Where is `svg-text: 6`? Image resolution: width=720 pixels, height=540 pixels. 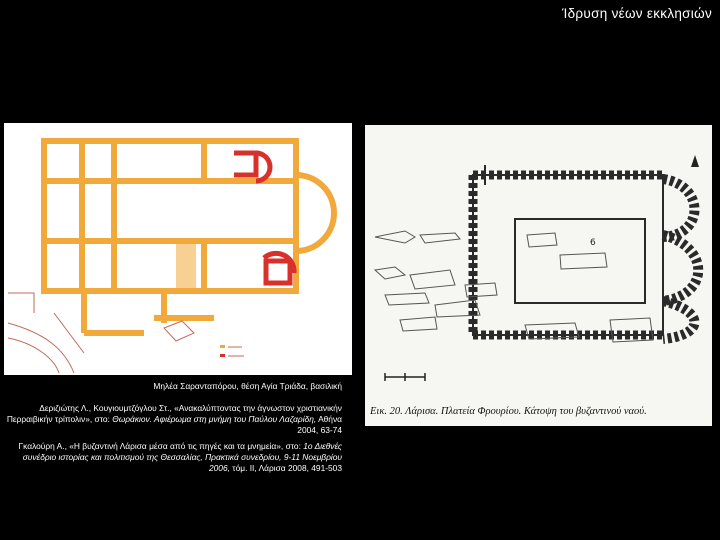
svg-text: 6 is located at coordinates (593, 243).